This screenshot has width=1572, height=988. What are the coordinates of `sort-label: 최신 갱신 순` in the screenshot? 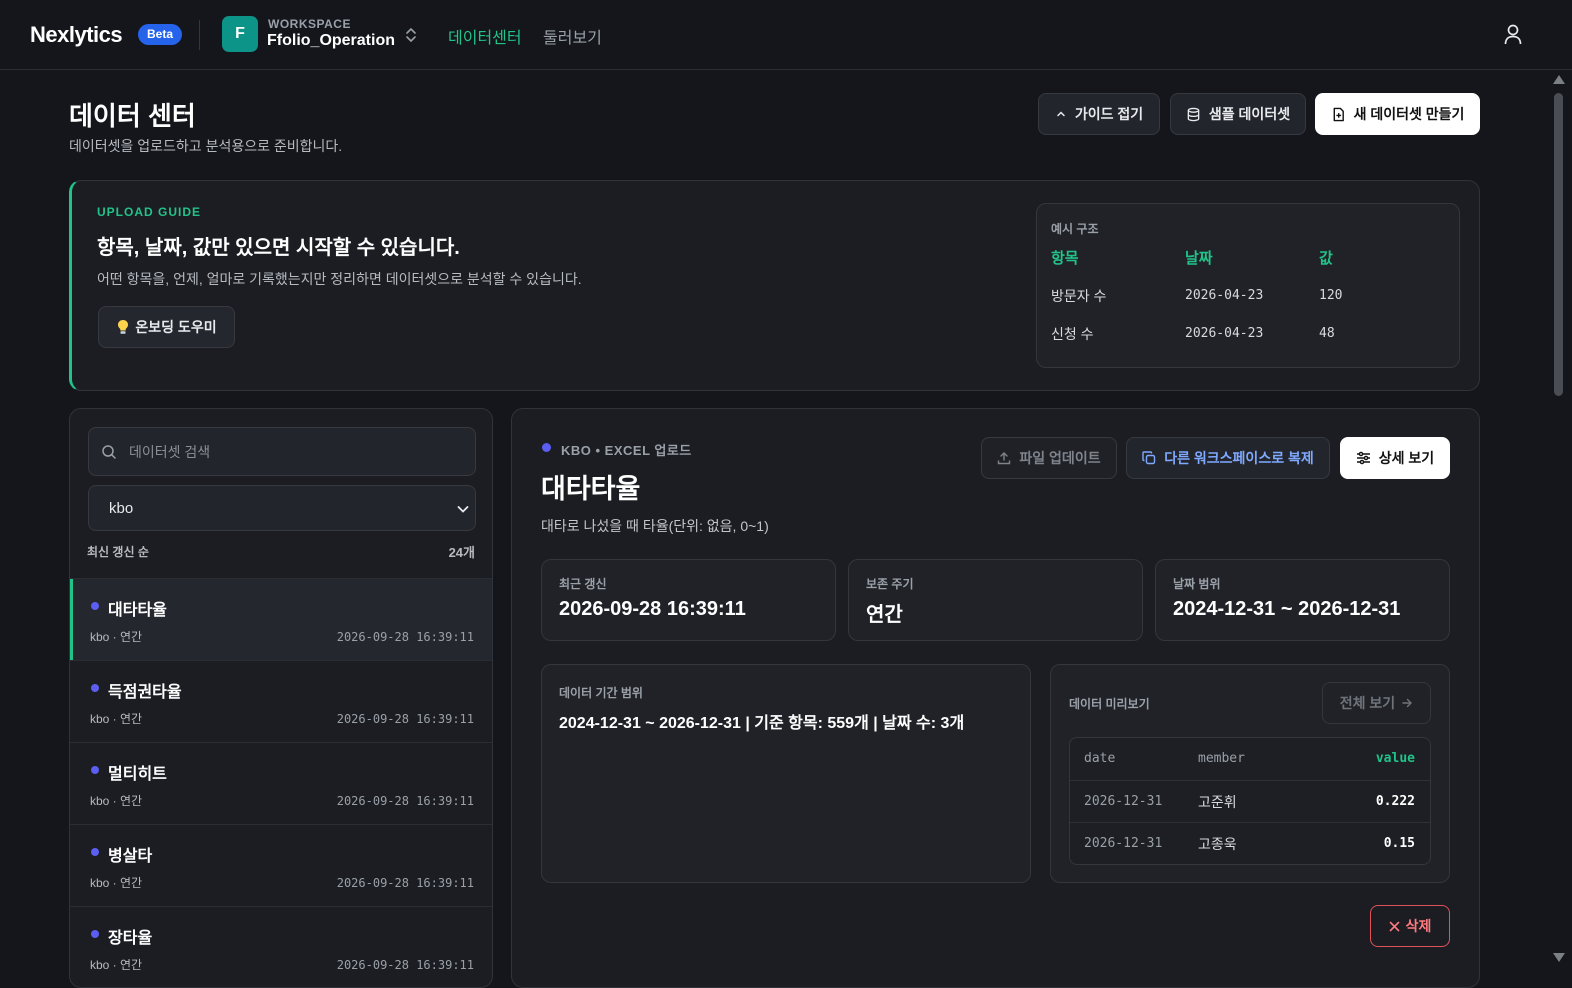 It's located at (118, 552).